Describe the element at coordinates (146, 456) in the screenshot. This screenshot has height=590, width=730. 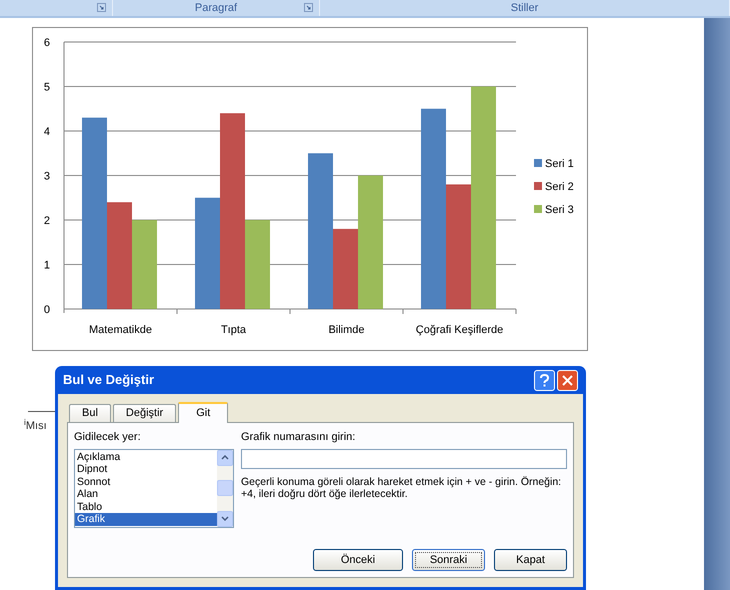
I see `list-item: Açıklama` at that location.